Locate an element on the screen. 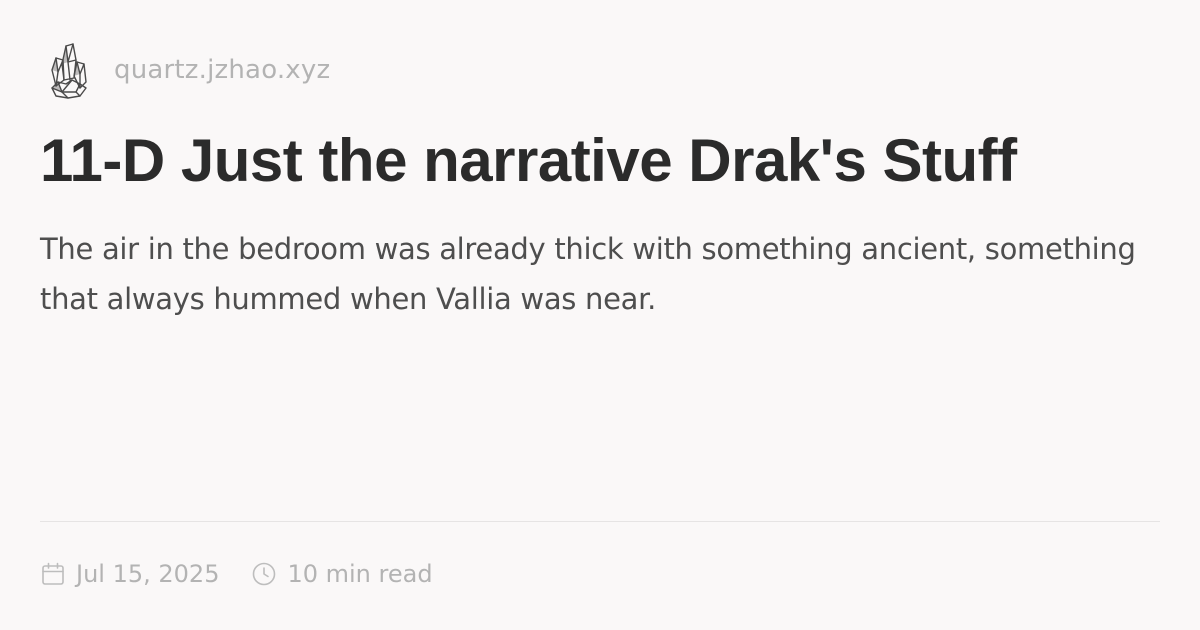 The width and height of the screenshot is (1200, 630). site-url: quartz.jzhao.xyz is located at coordinates (222, 70).